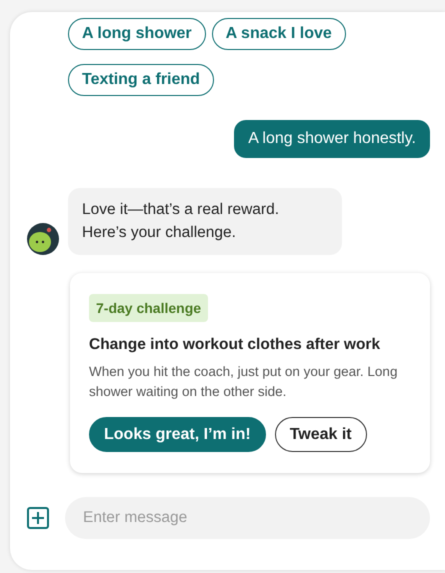 The width and height of the screenshot is (445, 573). What do you see at coordinates (148, 308) in the screenshot?
I see `challenge-tag: 7-day challenge` at bounding box center [148, 308].